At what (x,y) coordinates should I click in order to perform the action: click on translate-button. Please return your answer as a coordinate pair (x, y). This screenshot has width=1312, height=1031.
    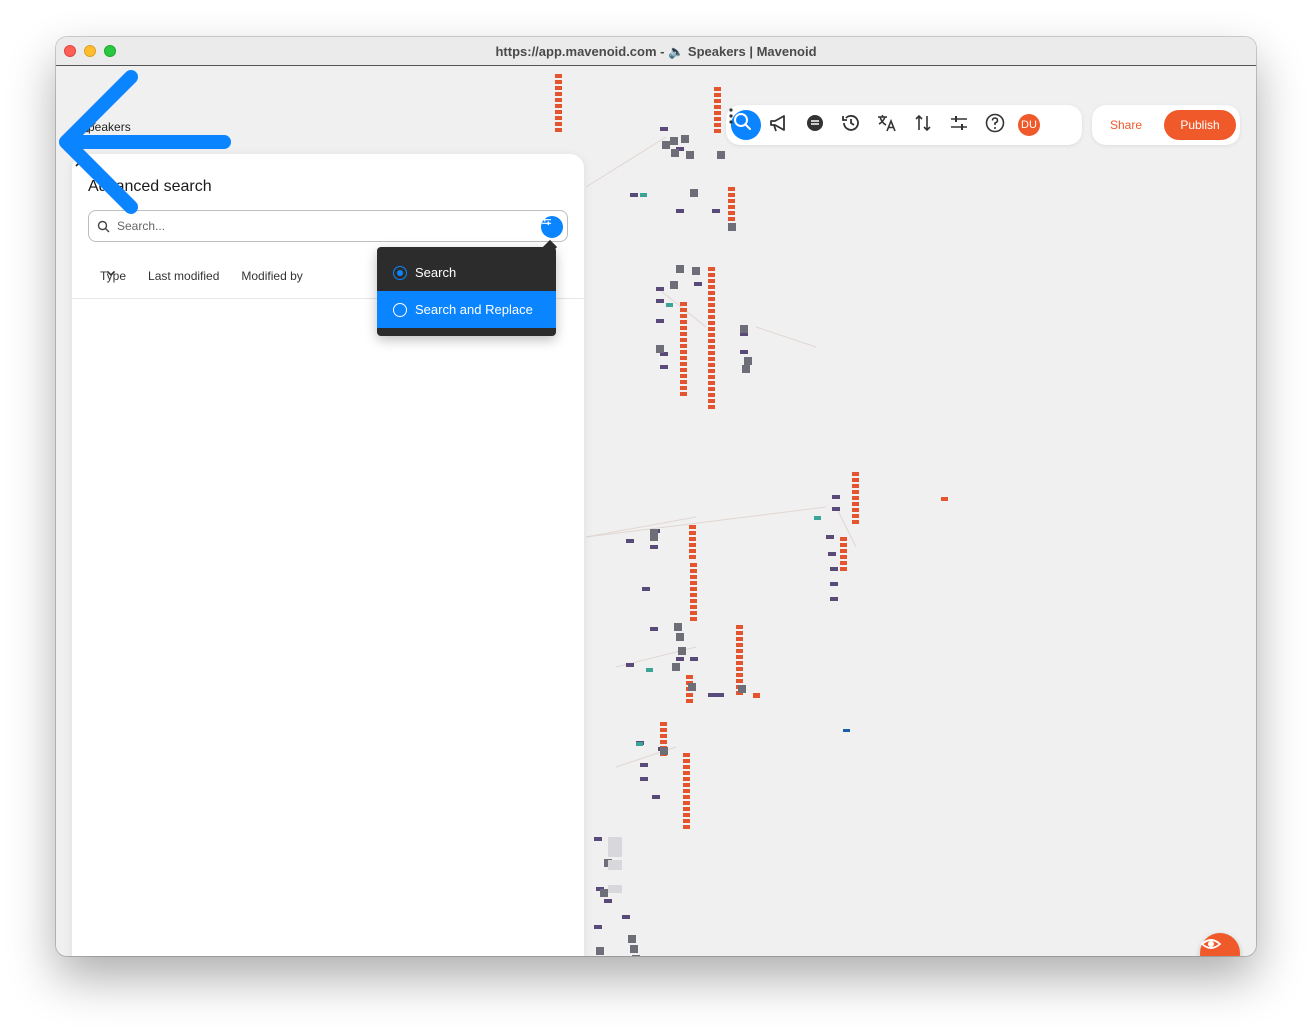
    Looking at the image, I should click on (889, 125).